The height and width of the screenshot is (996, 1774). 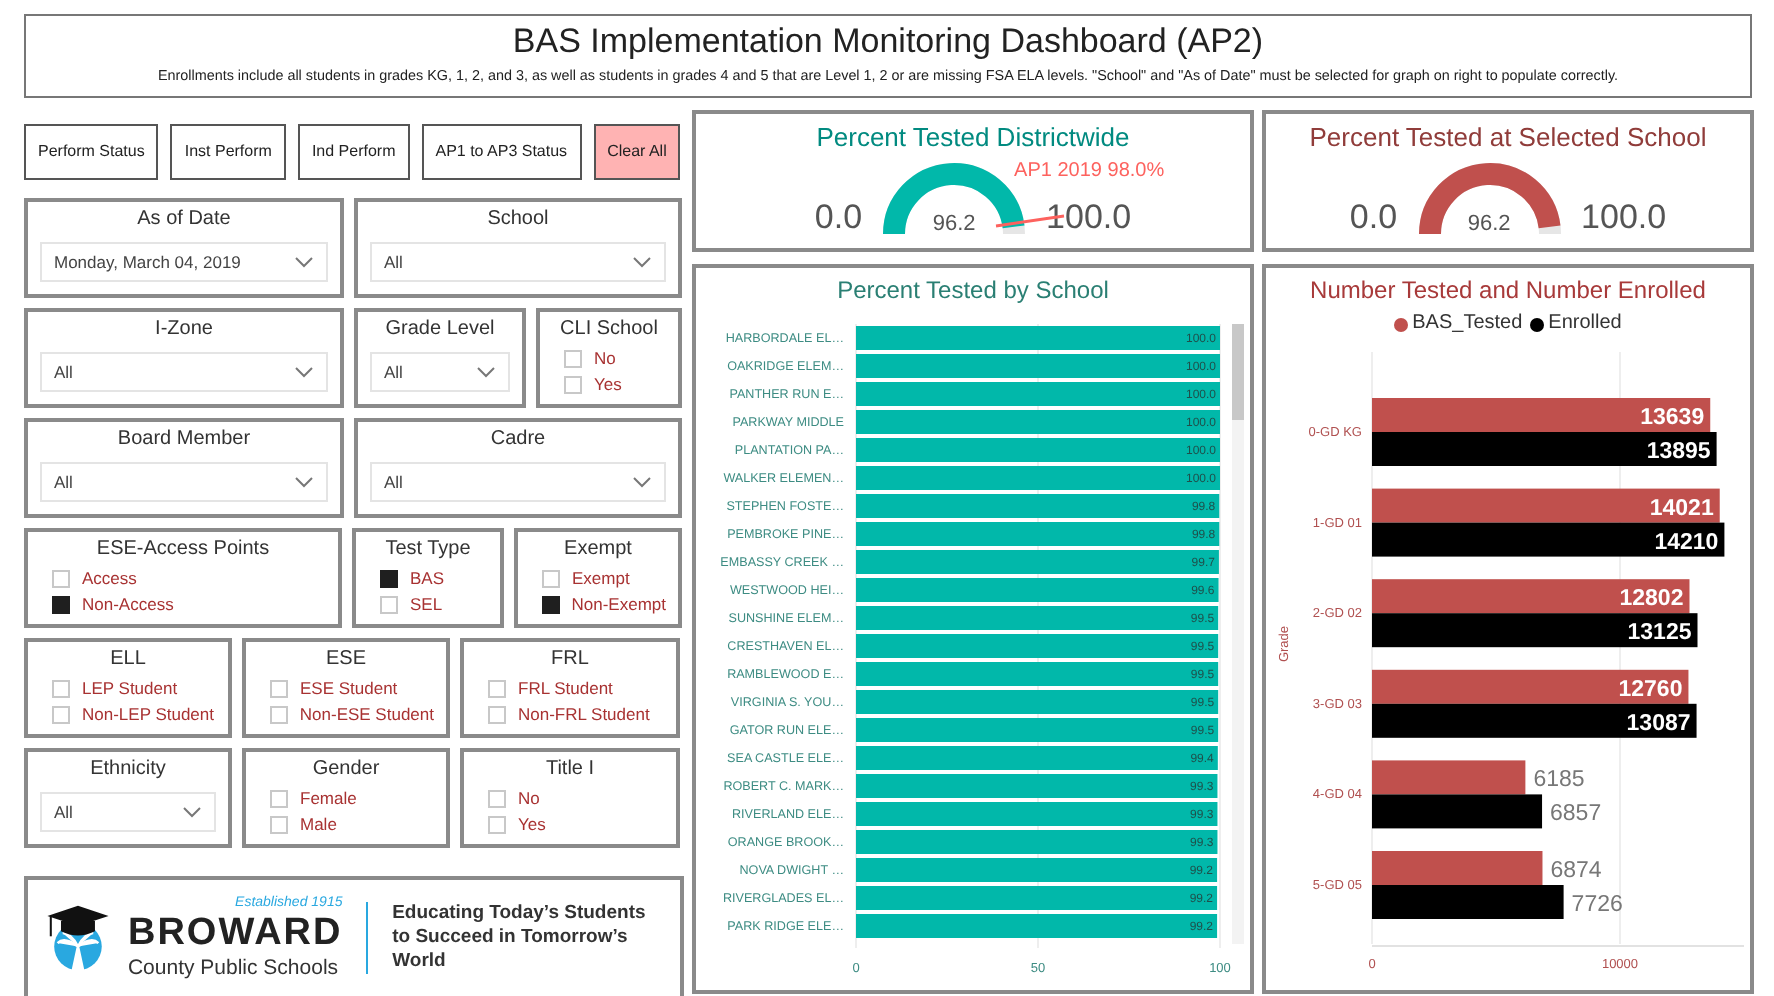 What do you see at coordinates (973, 138) in the screenshot?
I see `gauge-title: Percent Tested Districtwide` at bounding box center [973, 138].